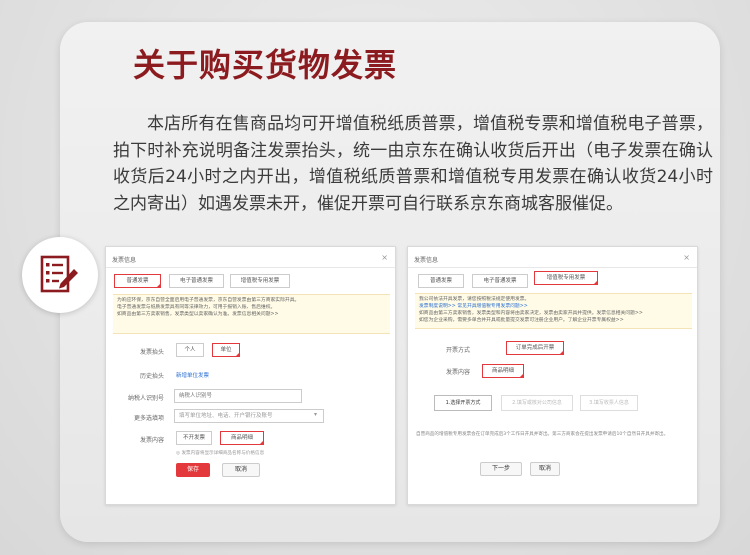 Image resolution: width=750 pixels, height=555 pixels. What do you see at coordinates (192, 375) in the screenshot?
I see `add-company-invoice-link: 新增单位发票` at bounding box center [192, 375].